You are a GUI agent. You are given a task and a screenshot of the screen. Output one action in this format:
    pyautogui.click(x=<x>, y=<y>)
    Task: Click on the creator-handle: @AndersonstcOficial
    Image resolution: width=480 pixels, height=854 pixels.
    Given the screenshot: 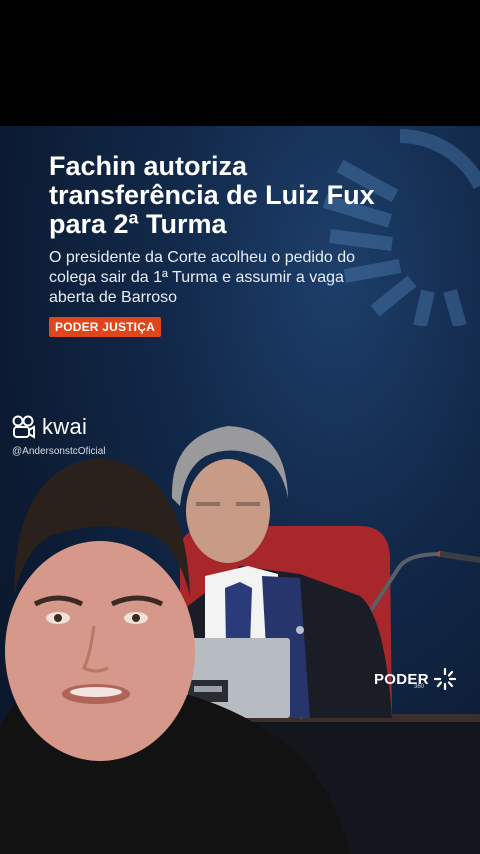 What is the action you would take?
    pyautogui.click(x=67, y=451)
    